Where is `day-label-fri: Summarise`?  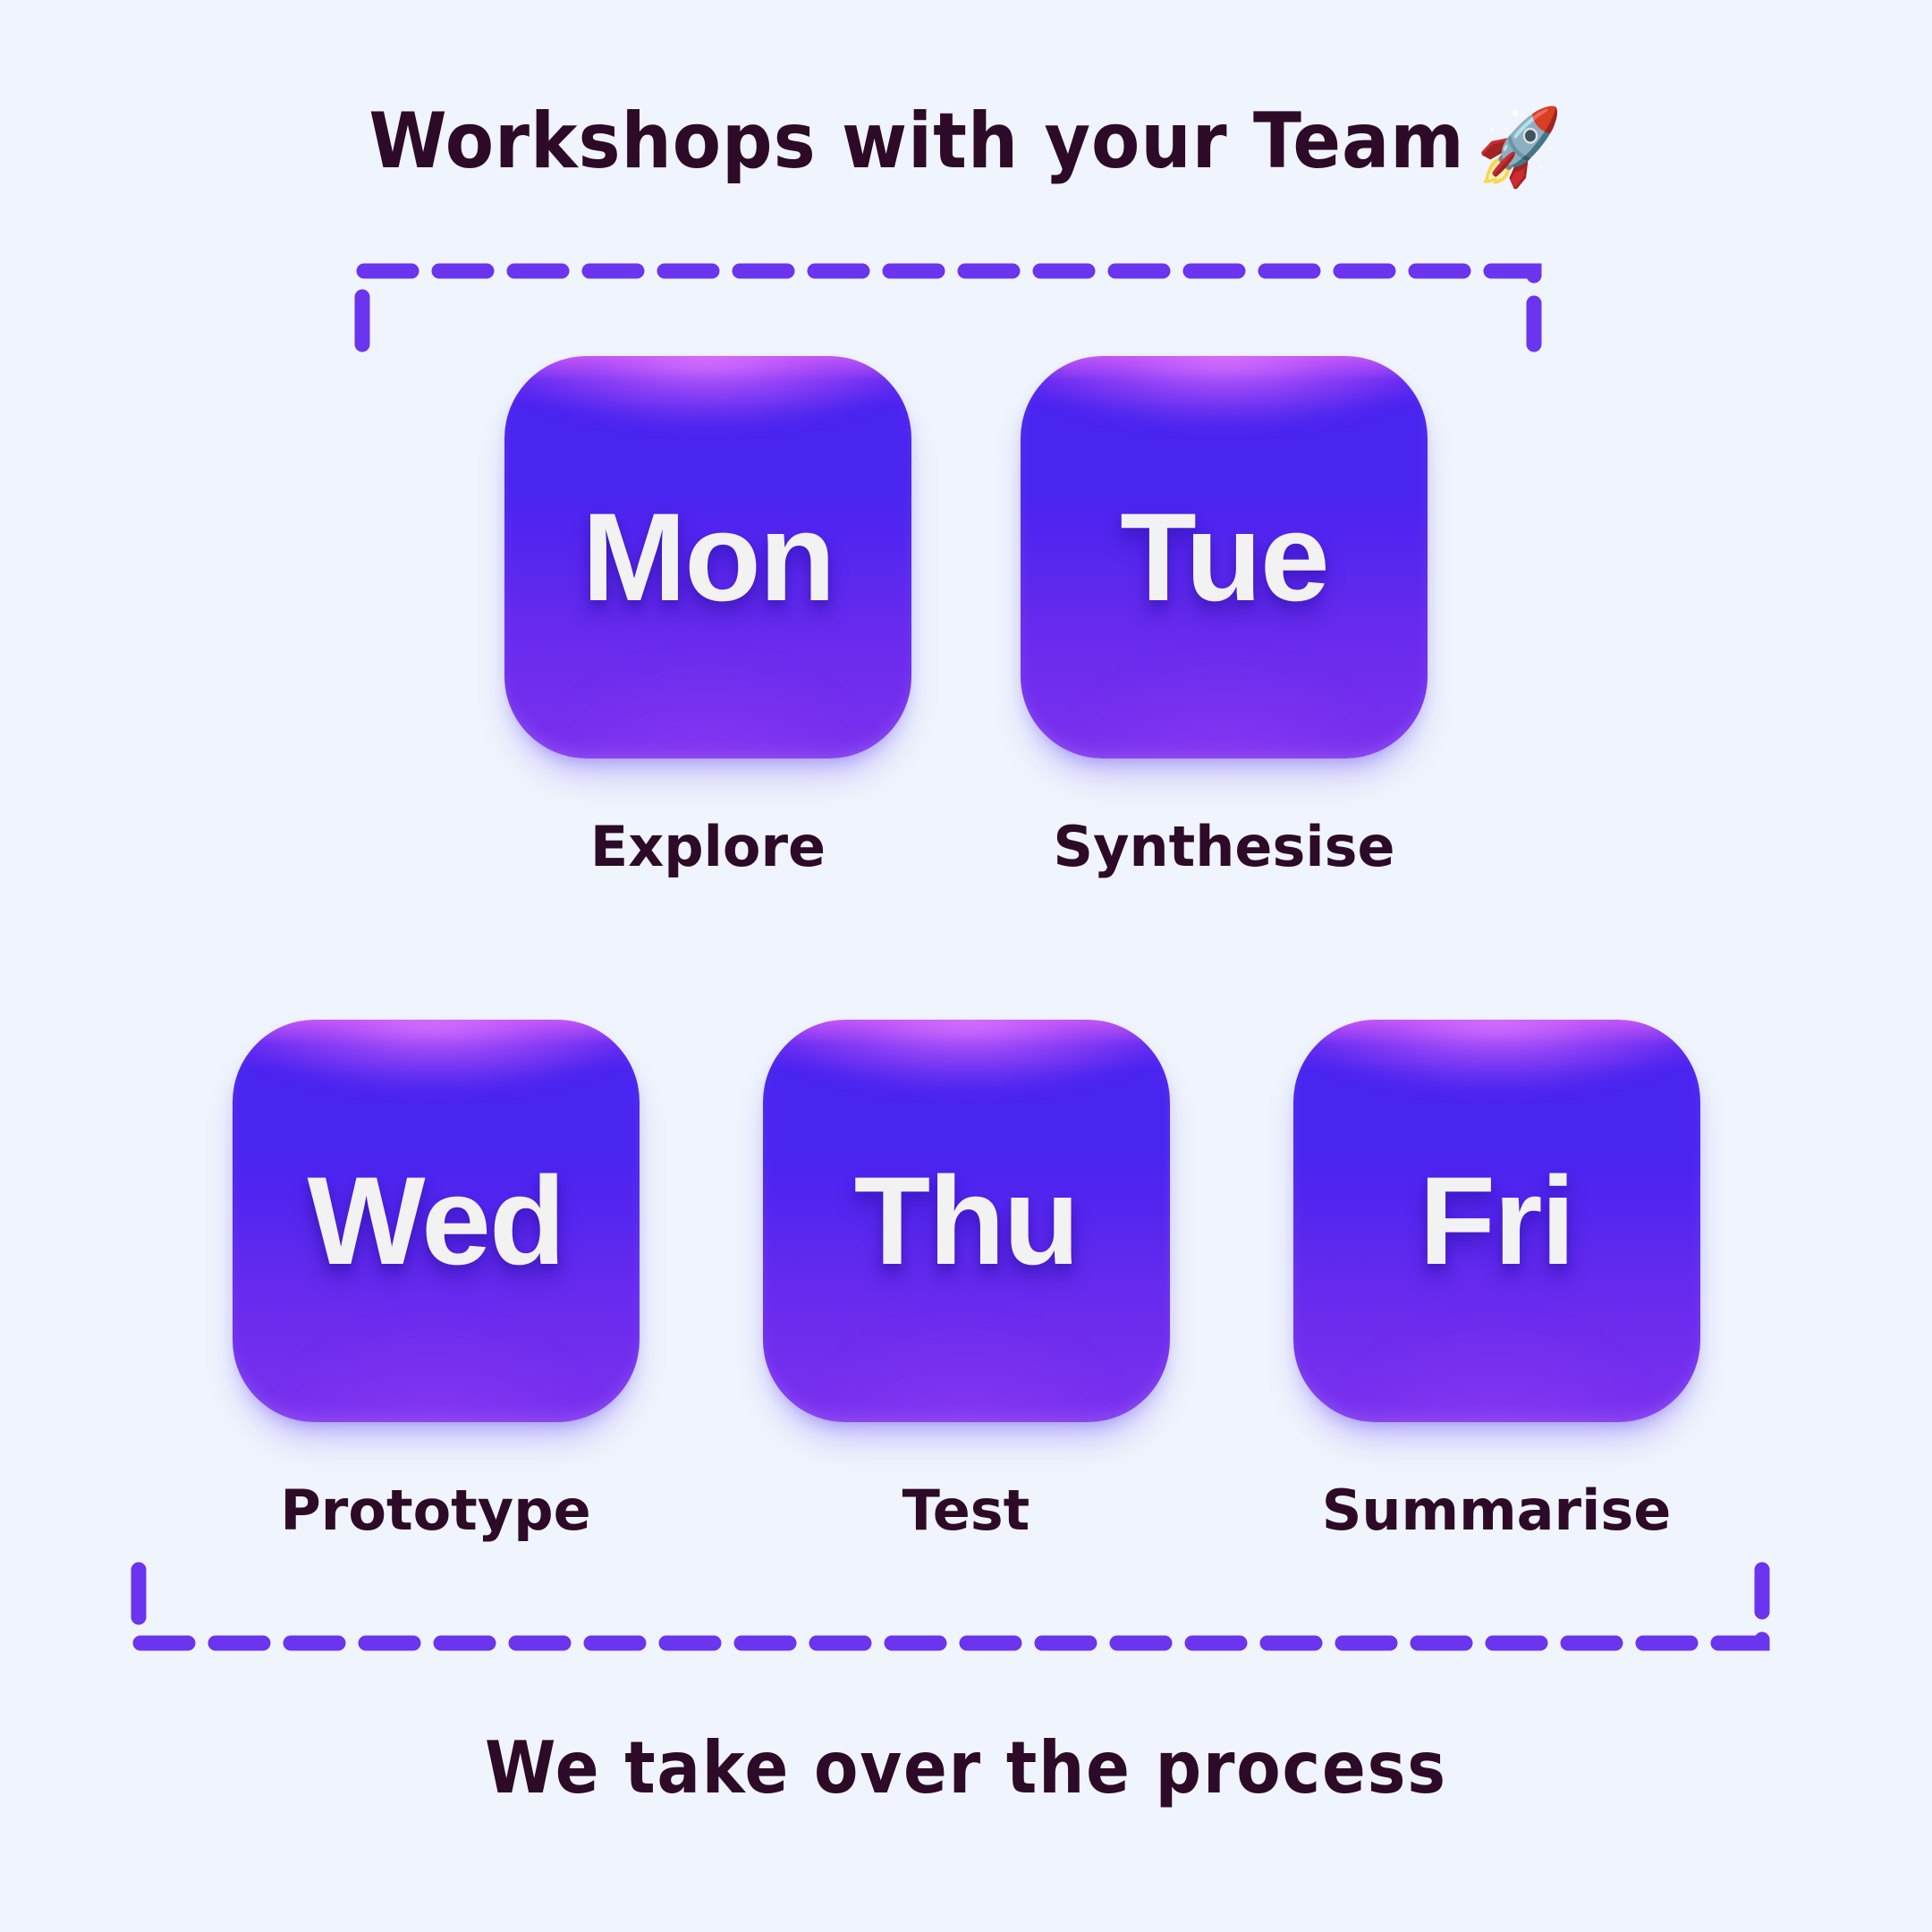 day-label-fri: Summarise is located at coordinates (1496, 1510).